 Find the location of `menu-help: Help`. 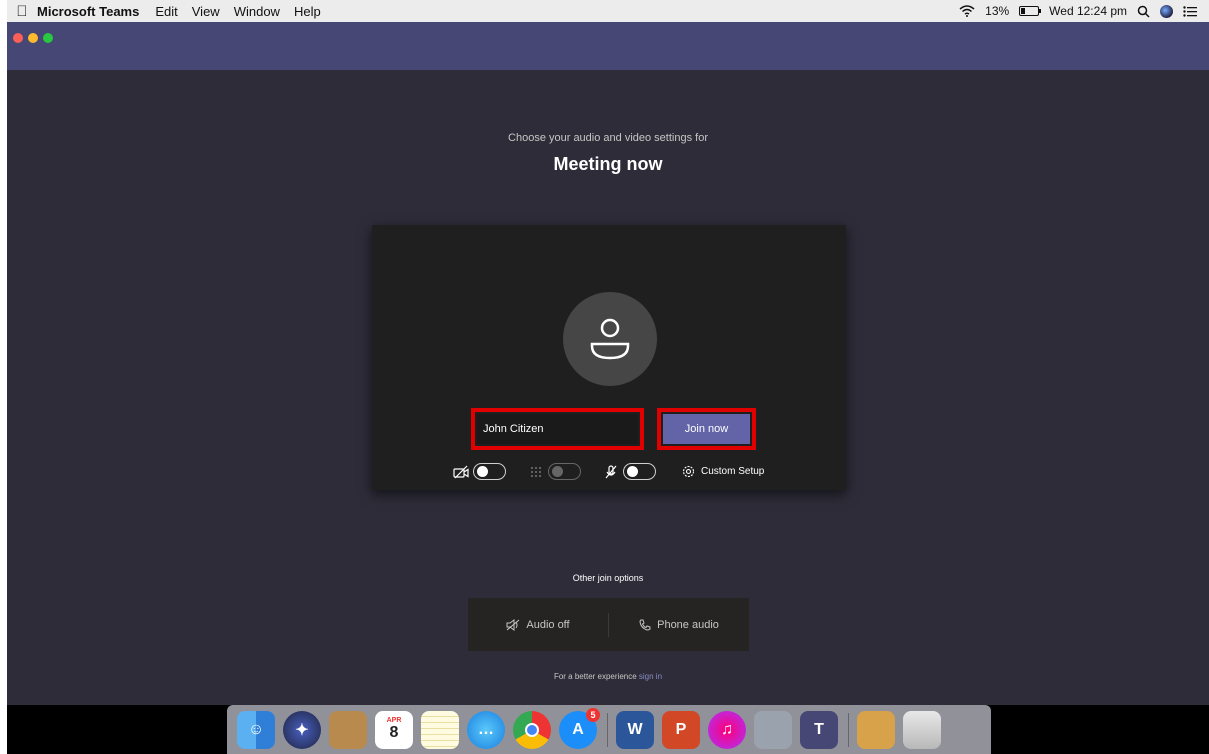

menu-help: Help is located at coordinates (307, 11).